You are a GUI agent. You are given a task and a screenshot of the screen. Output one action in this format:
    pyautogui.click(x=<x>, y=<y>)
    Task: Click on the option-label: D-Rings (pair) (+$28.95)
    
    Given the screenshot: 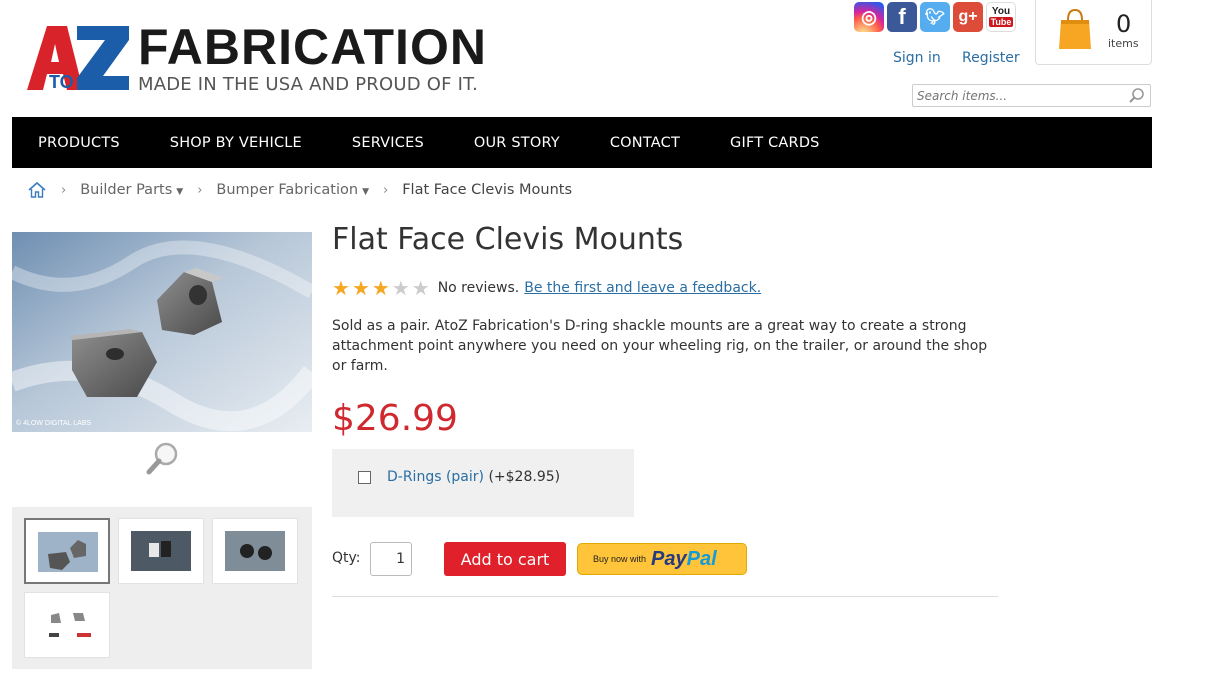 What is the action you would take?
    pyautogui.click(x=473, y=477)
    